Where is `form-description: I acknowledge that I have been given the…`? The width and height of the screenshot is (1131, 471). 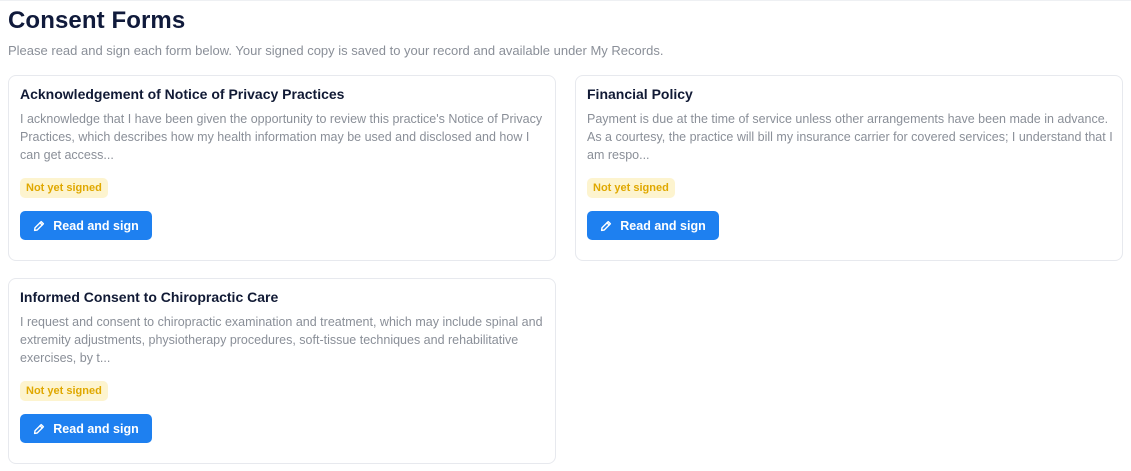
form-description: I acknowledge that I have been given the… is located at coordinates (281, 137).